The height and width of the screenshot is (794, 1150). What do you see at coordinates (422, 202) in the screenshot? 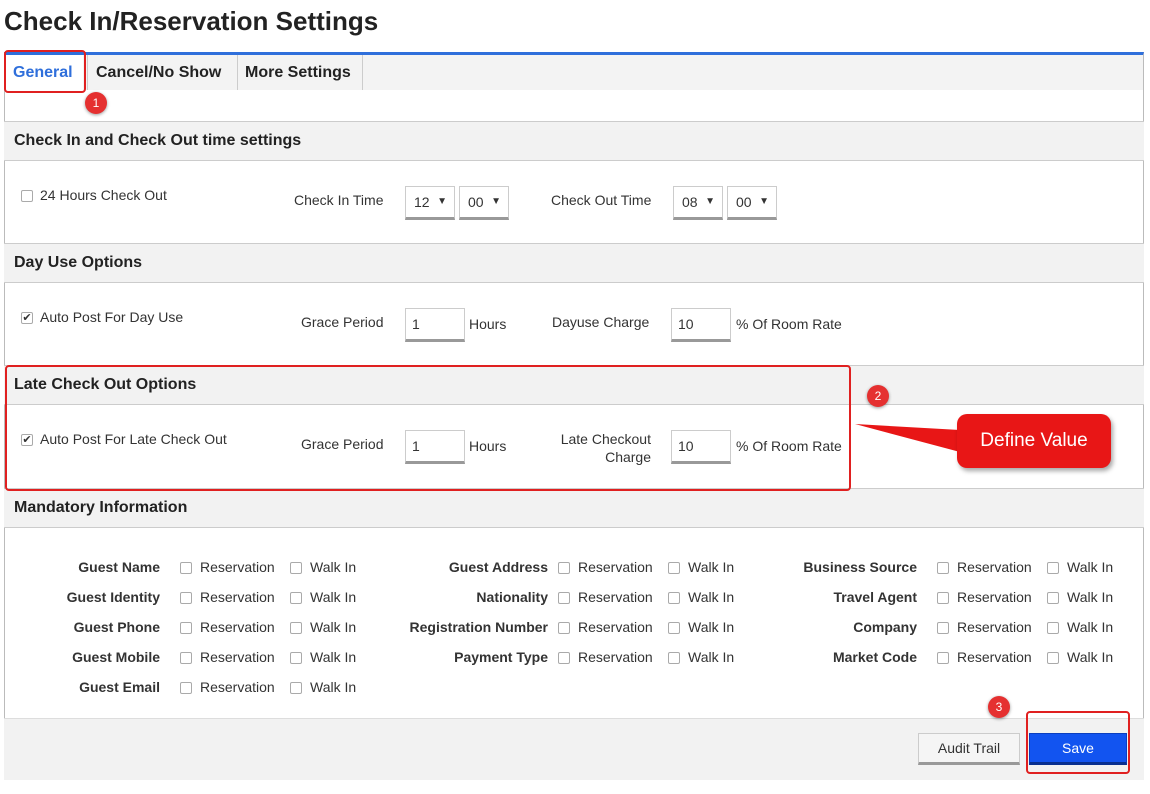
I see `checkin-hour-value: 12` at bounding box center [422, 202].